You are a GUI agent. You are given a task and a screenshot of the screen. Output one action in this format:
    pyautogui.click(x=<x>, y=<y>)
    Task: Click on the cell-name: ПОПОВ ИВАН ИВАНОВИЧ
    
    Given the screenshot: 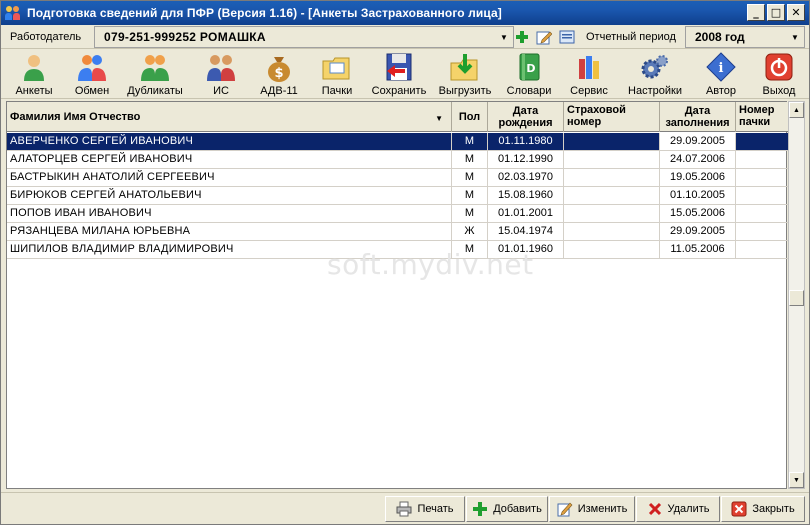 What is the action you would take?
    pyautogui.click(x=229, y=213)
    